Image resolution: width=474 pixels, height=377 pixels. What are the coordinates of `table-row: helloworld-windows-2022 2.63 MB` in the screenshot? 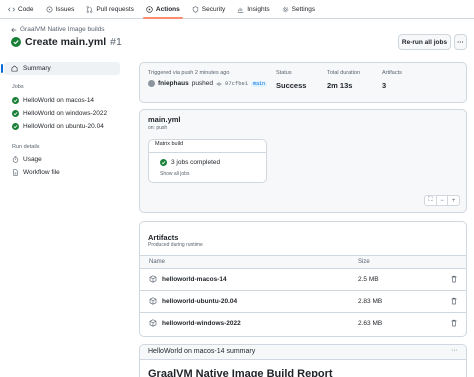 It's located at (303, 324).